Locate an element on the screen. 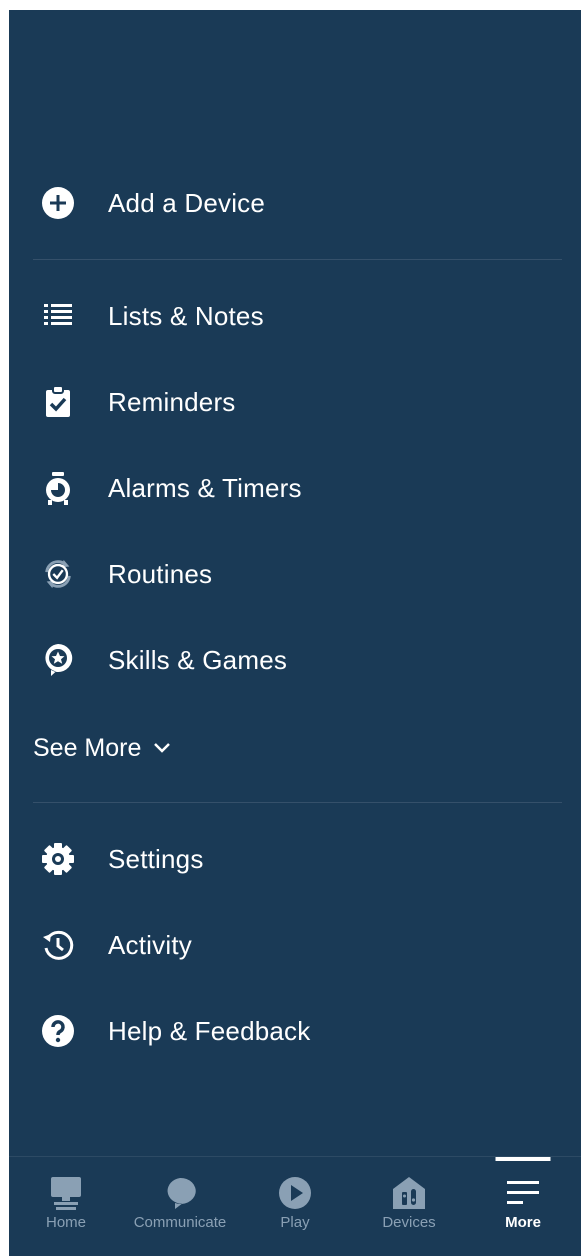  tab-play: Play is located at coordinates (295, 1206).